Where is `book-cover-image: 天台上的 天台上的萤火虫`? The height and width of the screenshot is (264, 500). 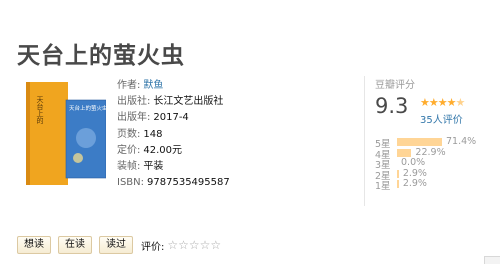
book-cover-image: 天台上的 天台上的萤火虫 is located at coordinates (67, 131).